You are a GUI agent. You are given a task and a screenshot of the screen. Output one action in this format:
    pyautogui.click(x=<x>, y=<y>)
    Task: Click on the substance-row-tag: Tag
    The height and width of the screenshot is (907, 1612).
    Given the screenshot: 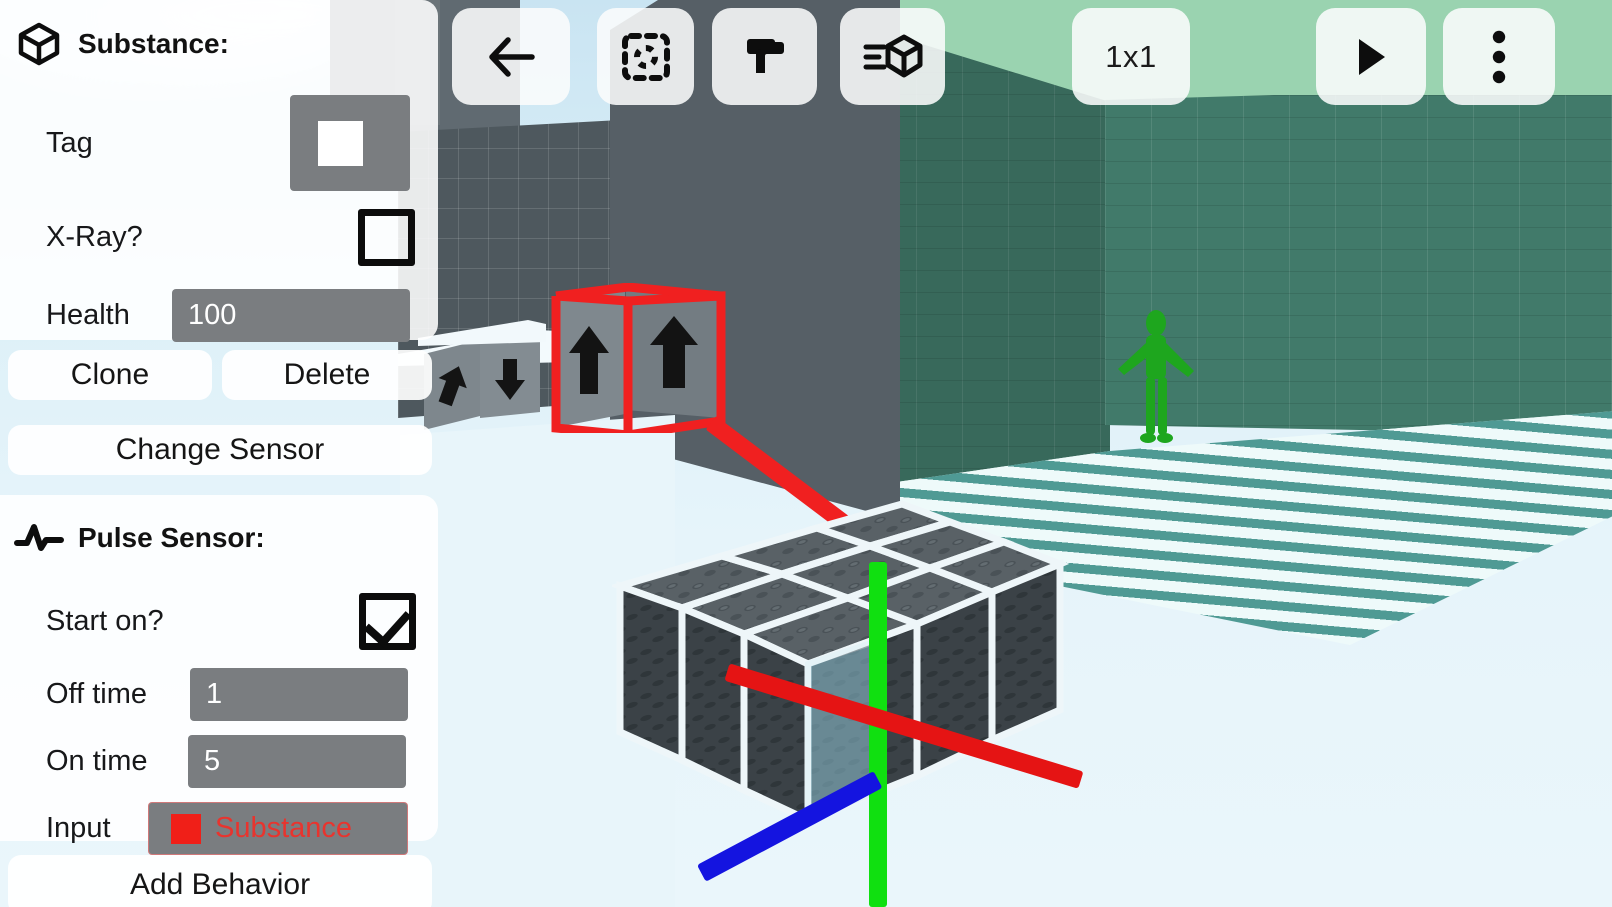 What is the action you would take?
    pyautogui.click(x=219, y=143)
    